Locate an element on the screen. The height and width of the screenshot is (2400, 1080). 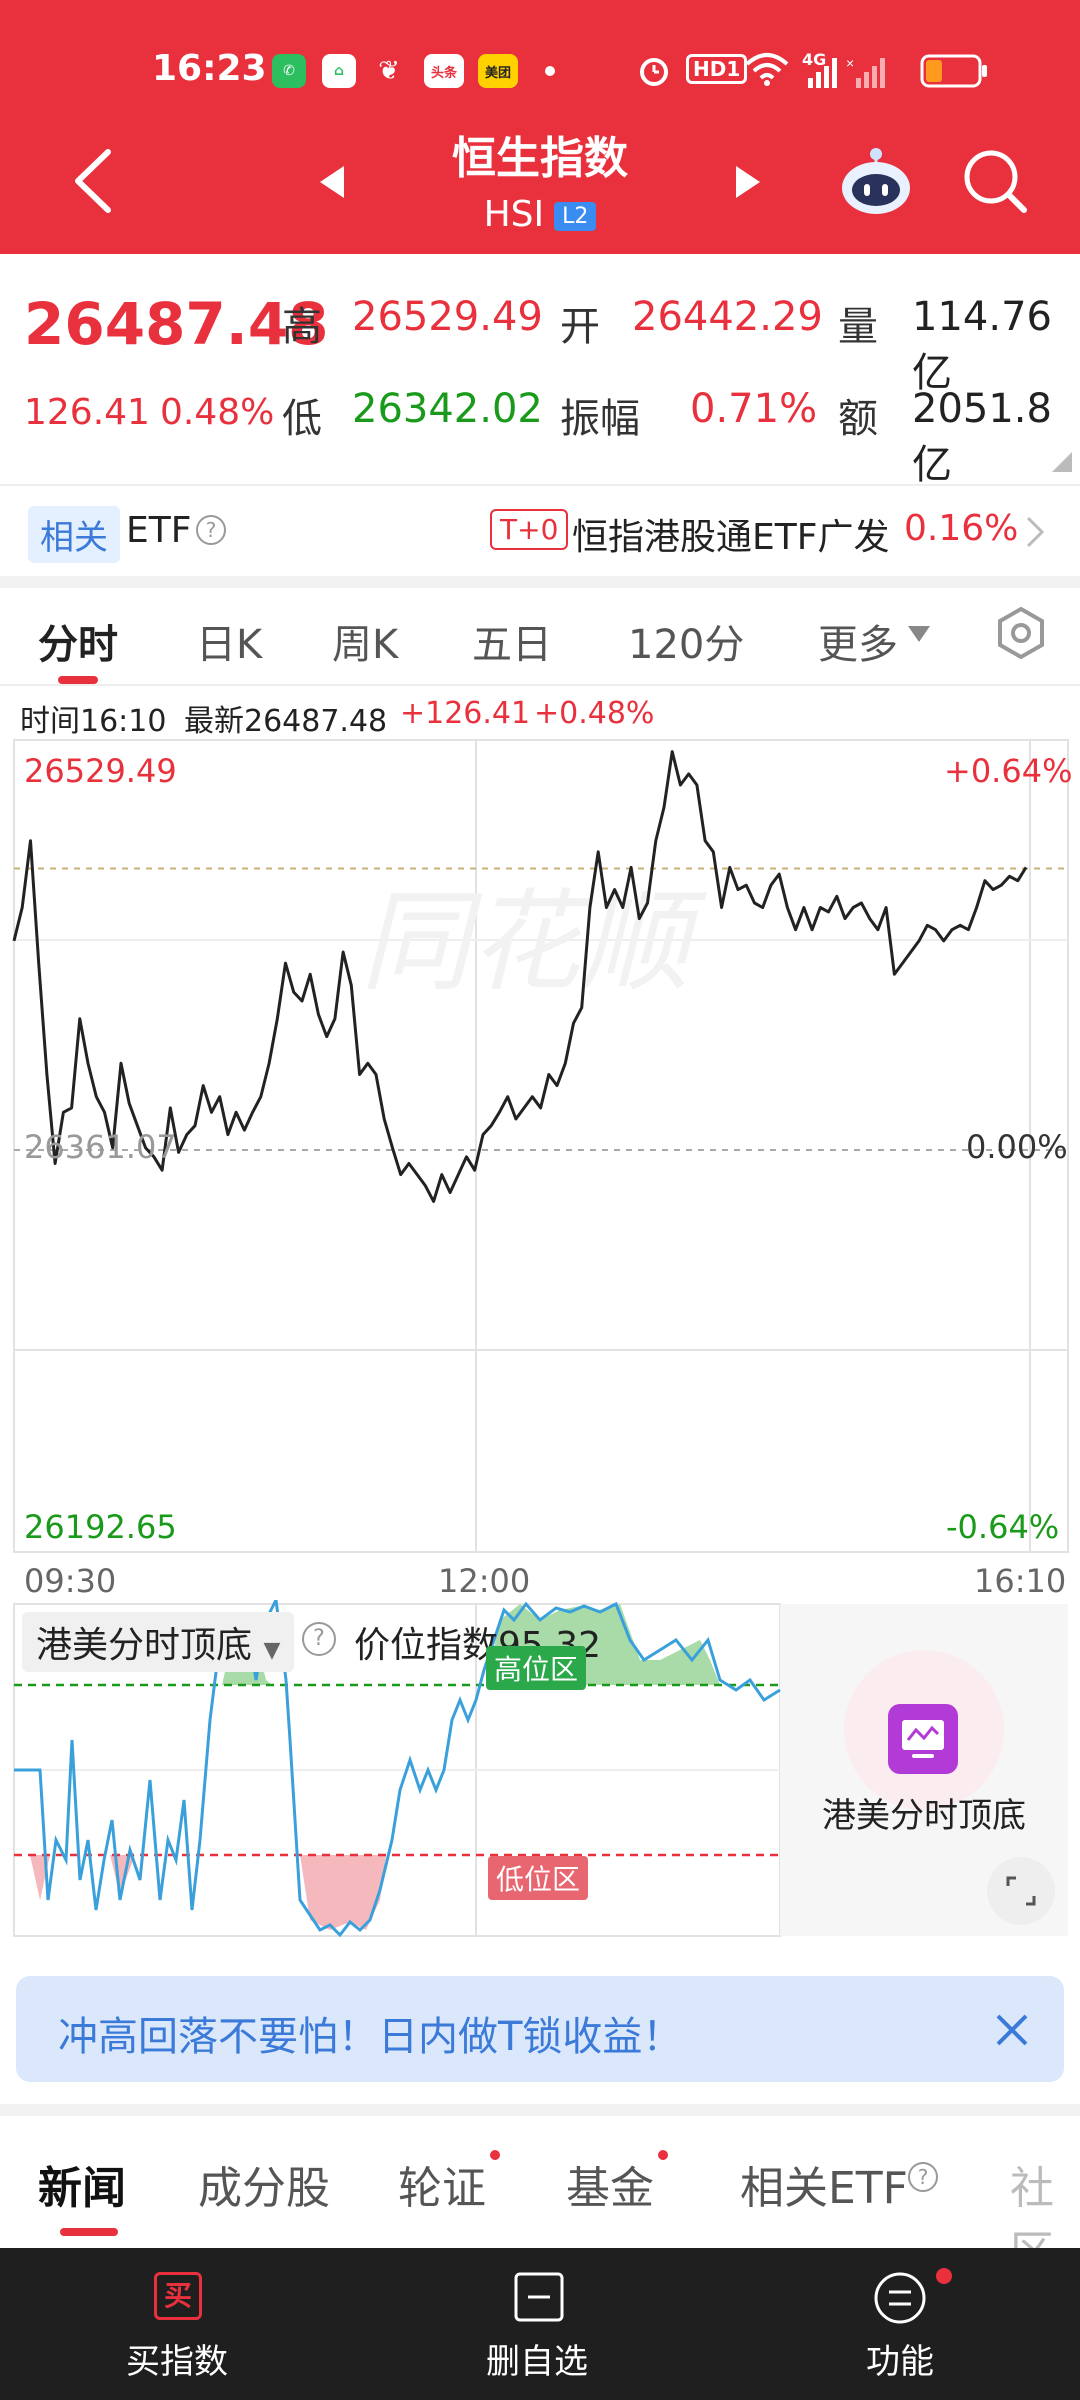
tab-funds: 基金 is located at coordinates (610, 2184).